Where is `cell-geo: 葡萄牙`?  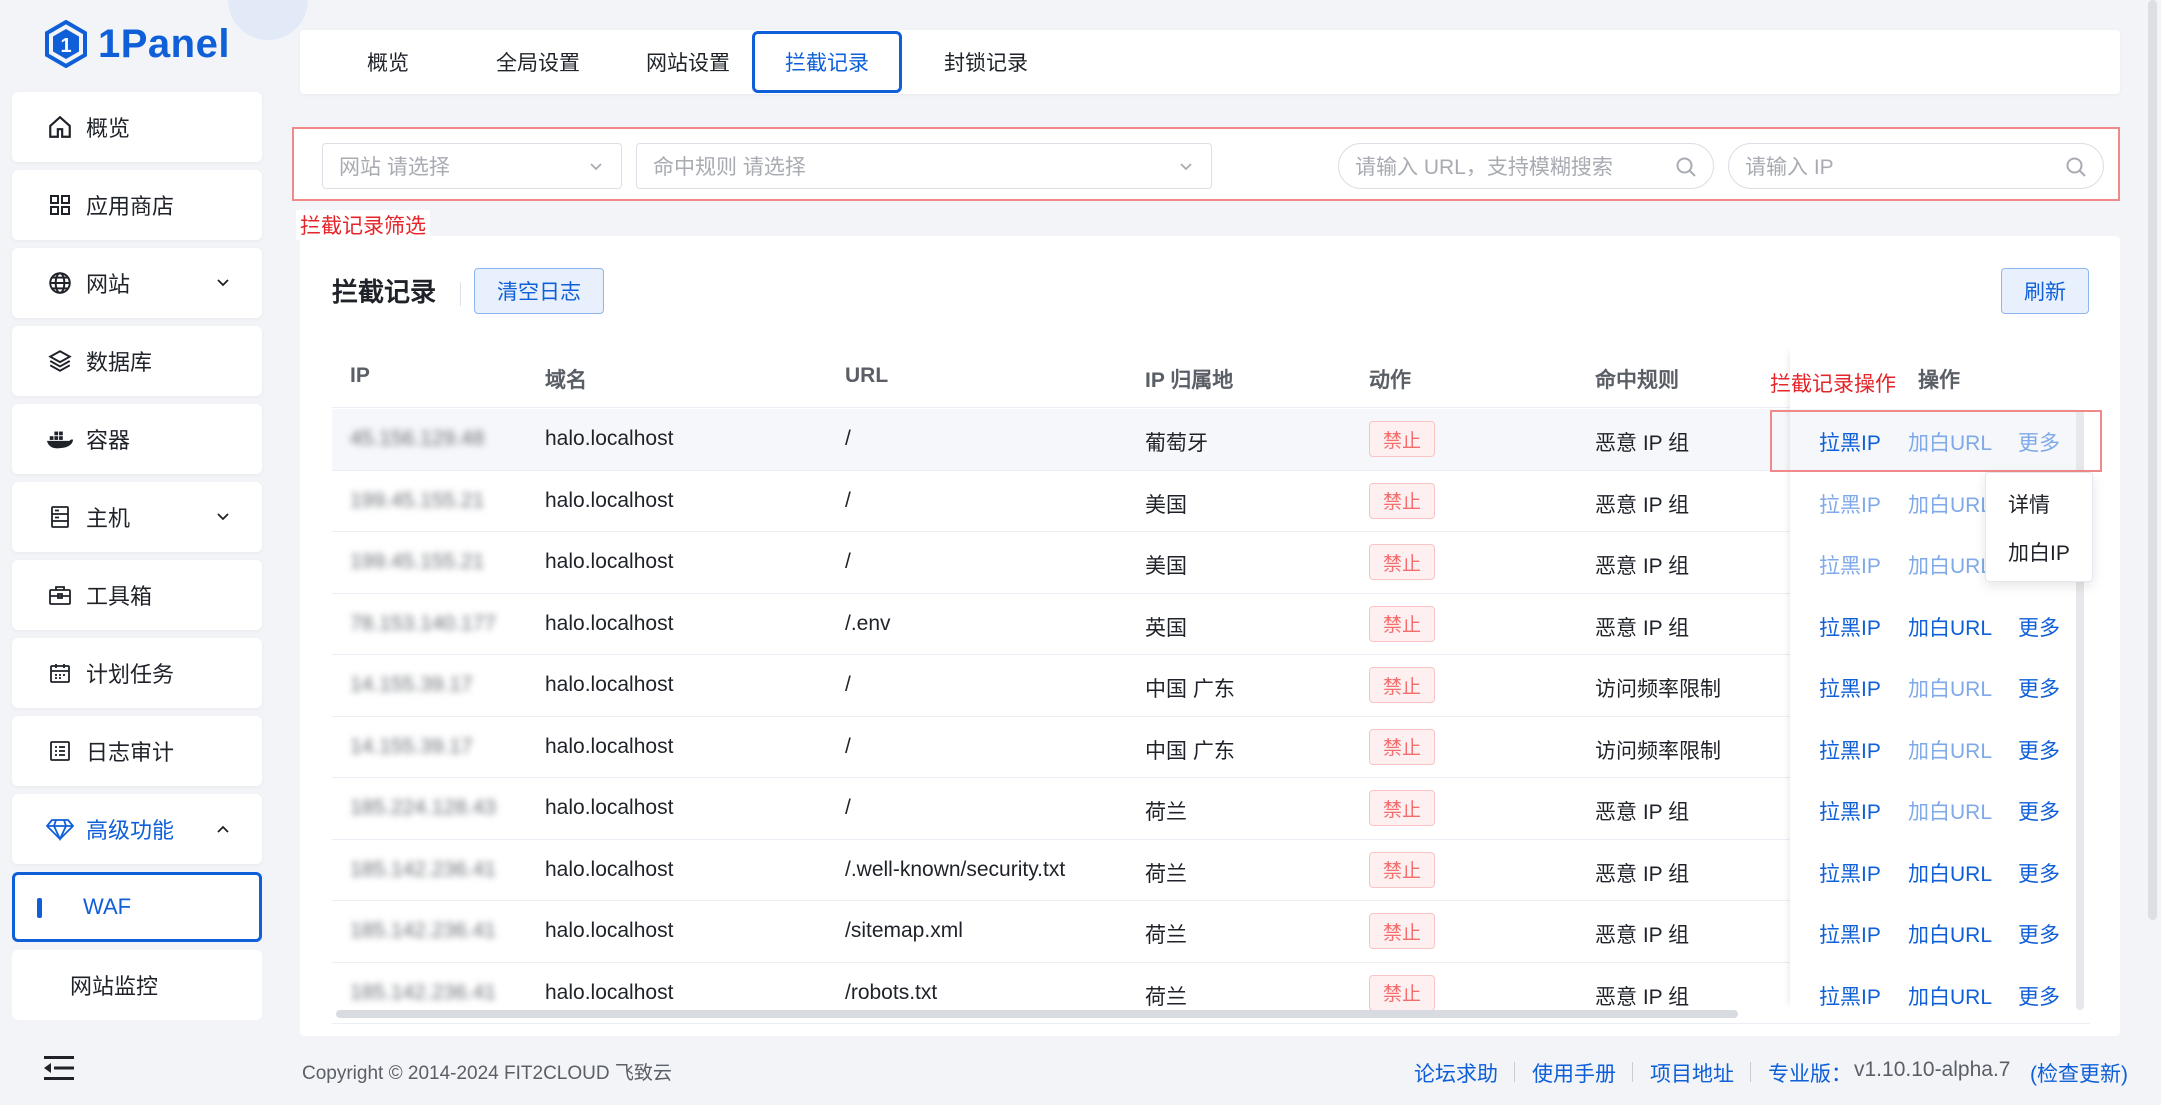 cell-geo: 葡萄牙 is located at coordinates (1176, 443).